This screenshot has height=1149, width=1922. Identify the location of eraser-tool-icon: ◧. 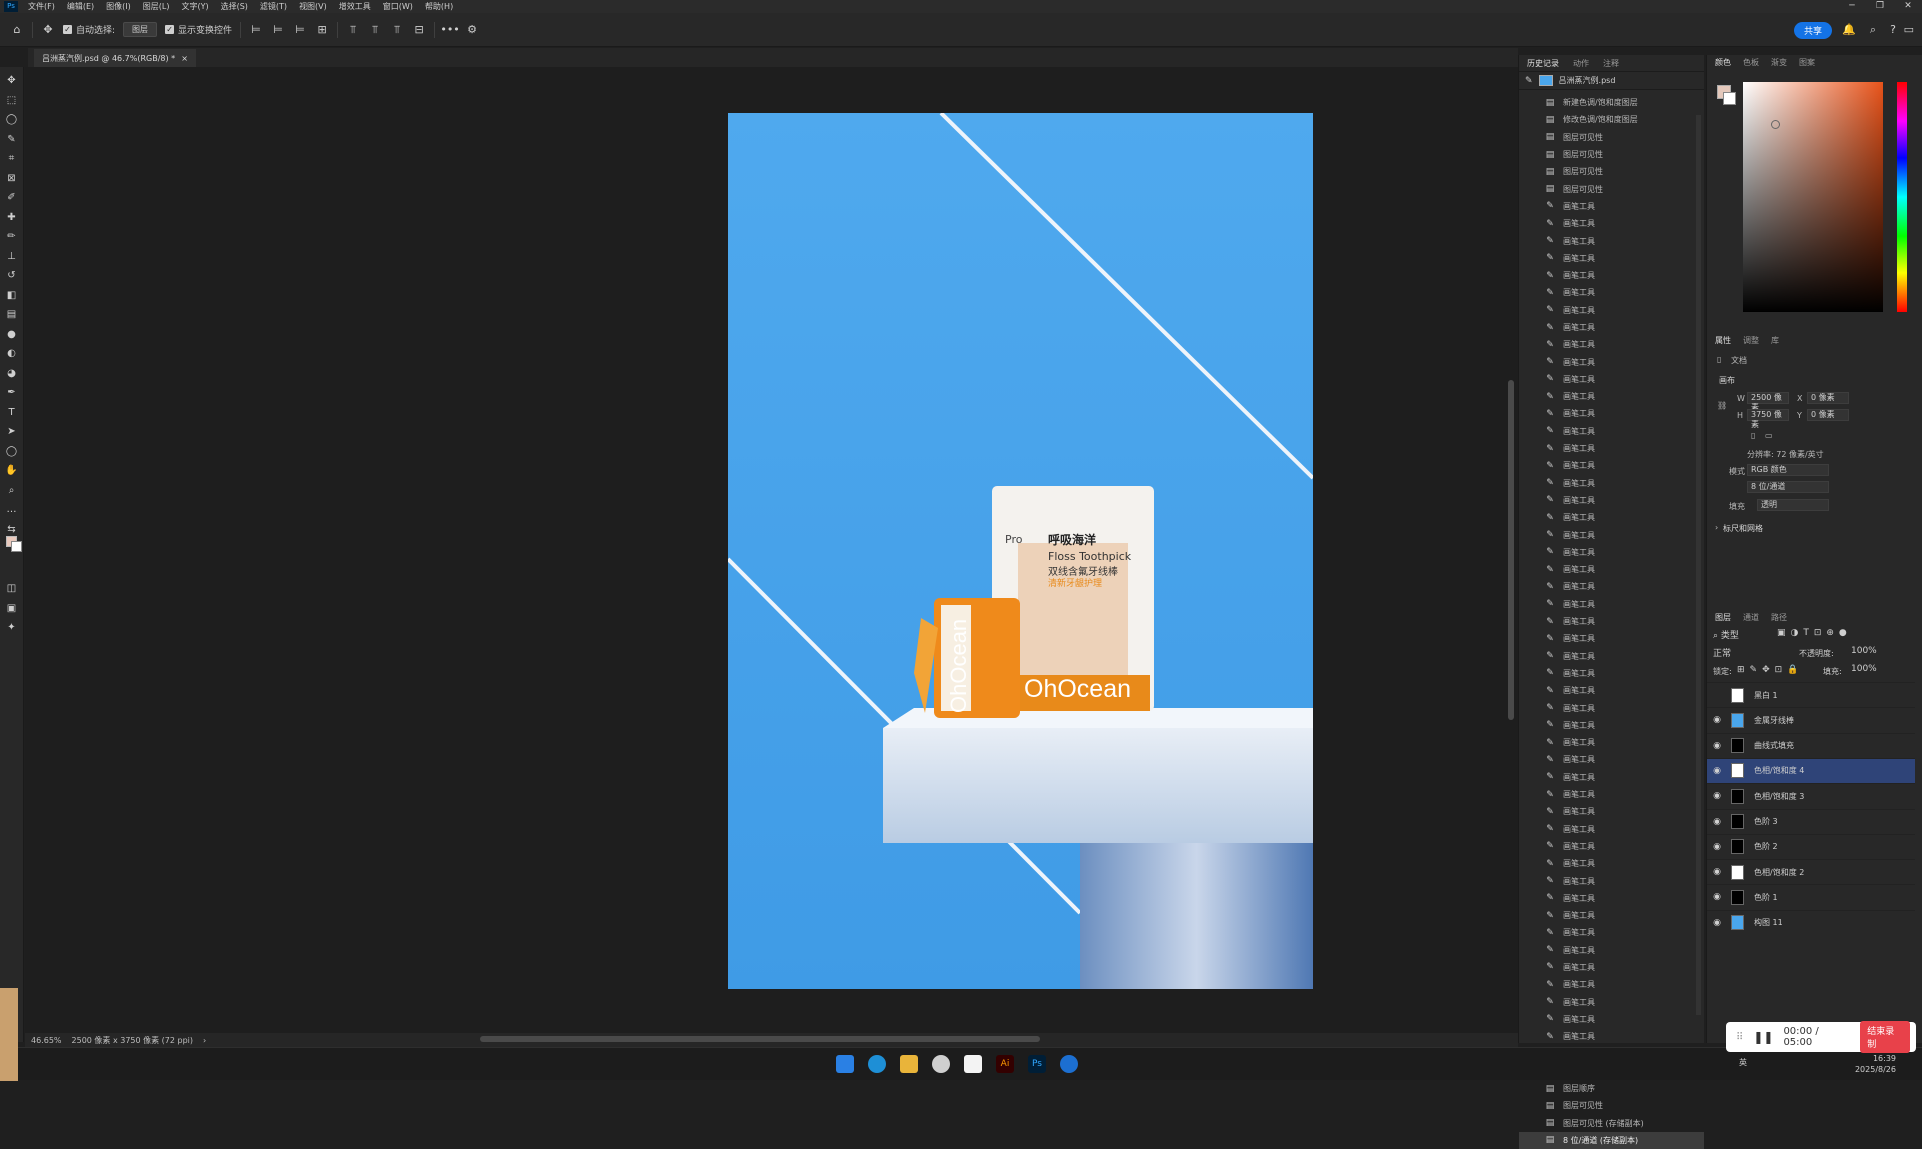
(12, 296).